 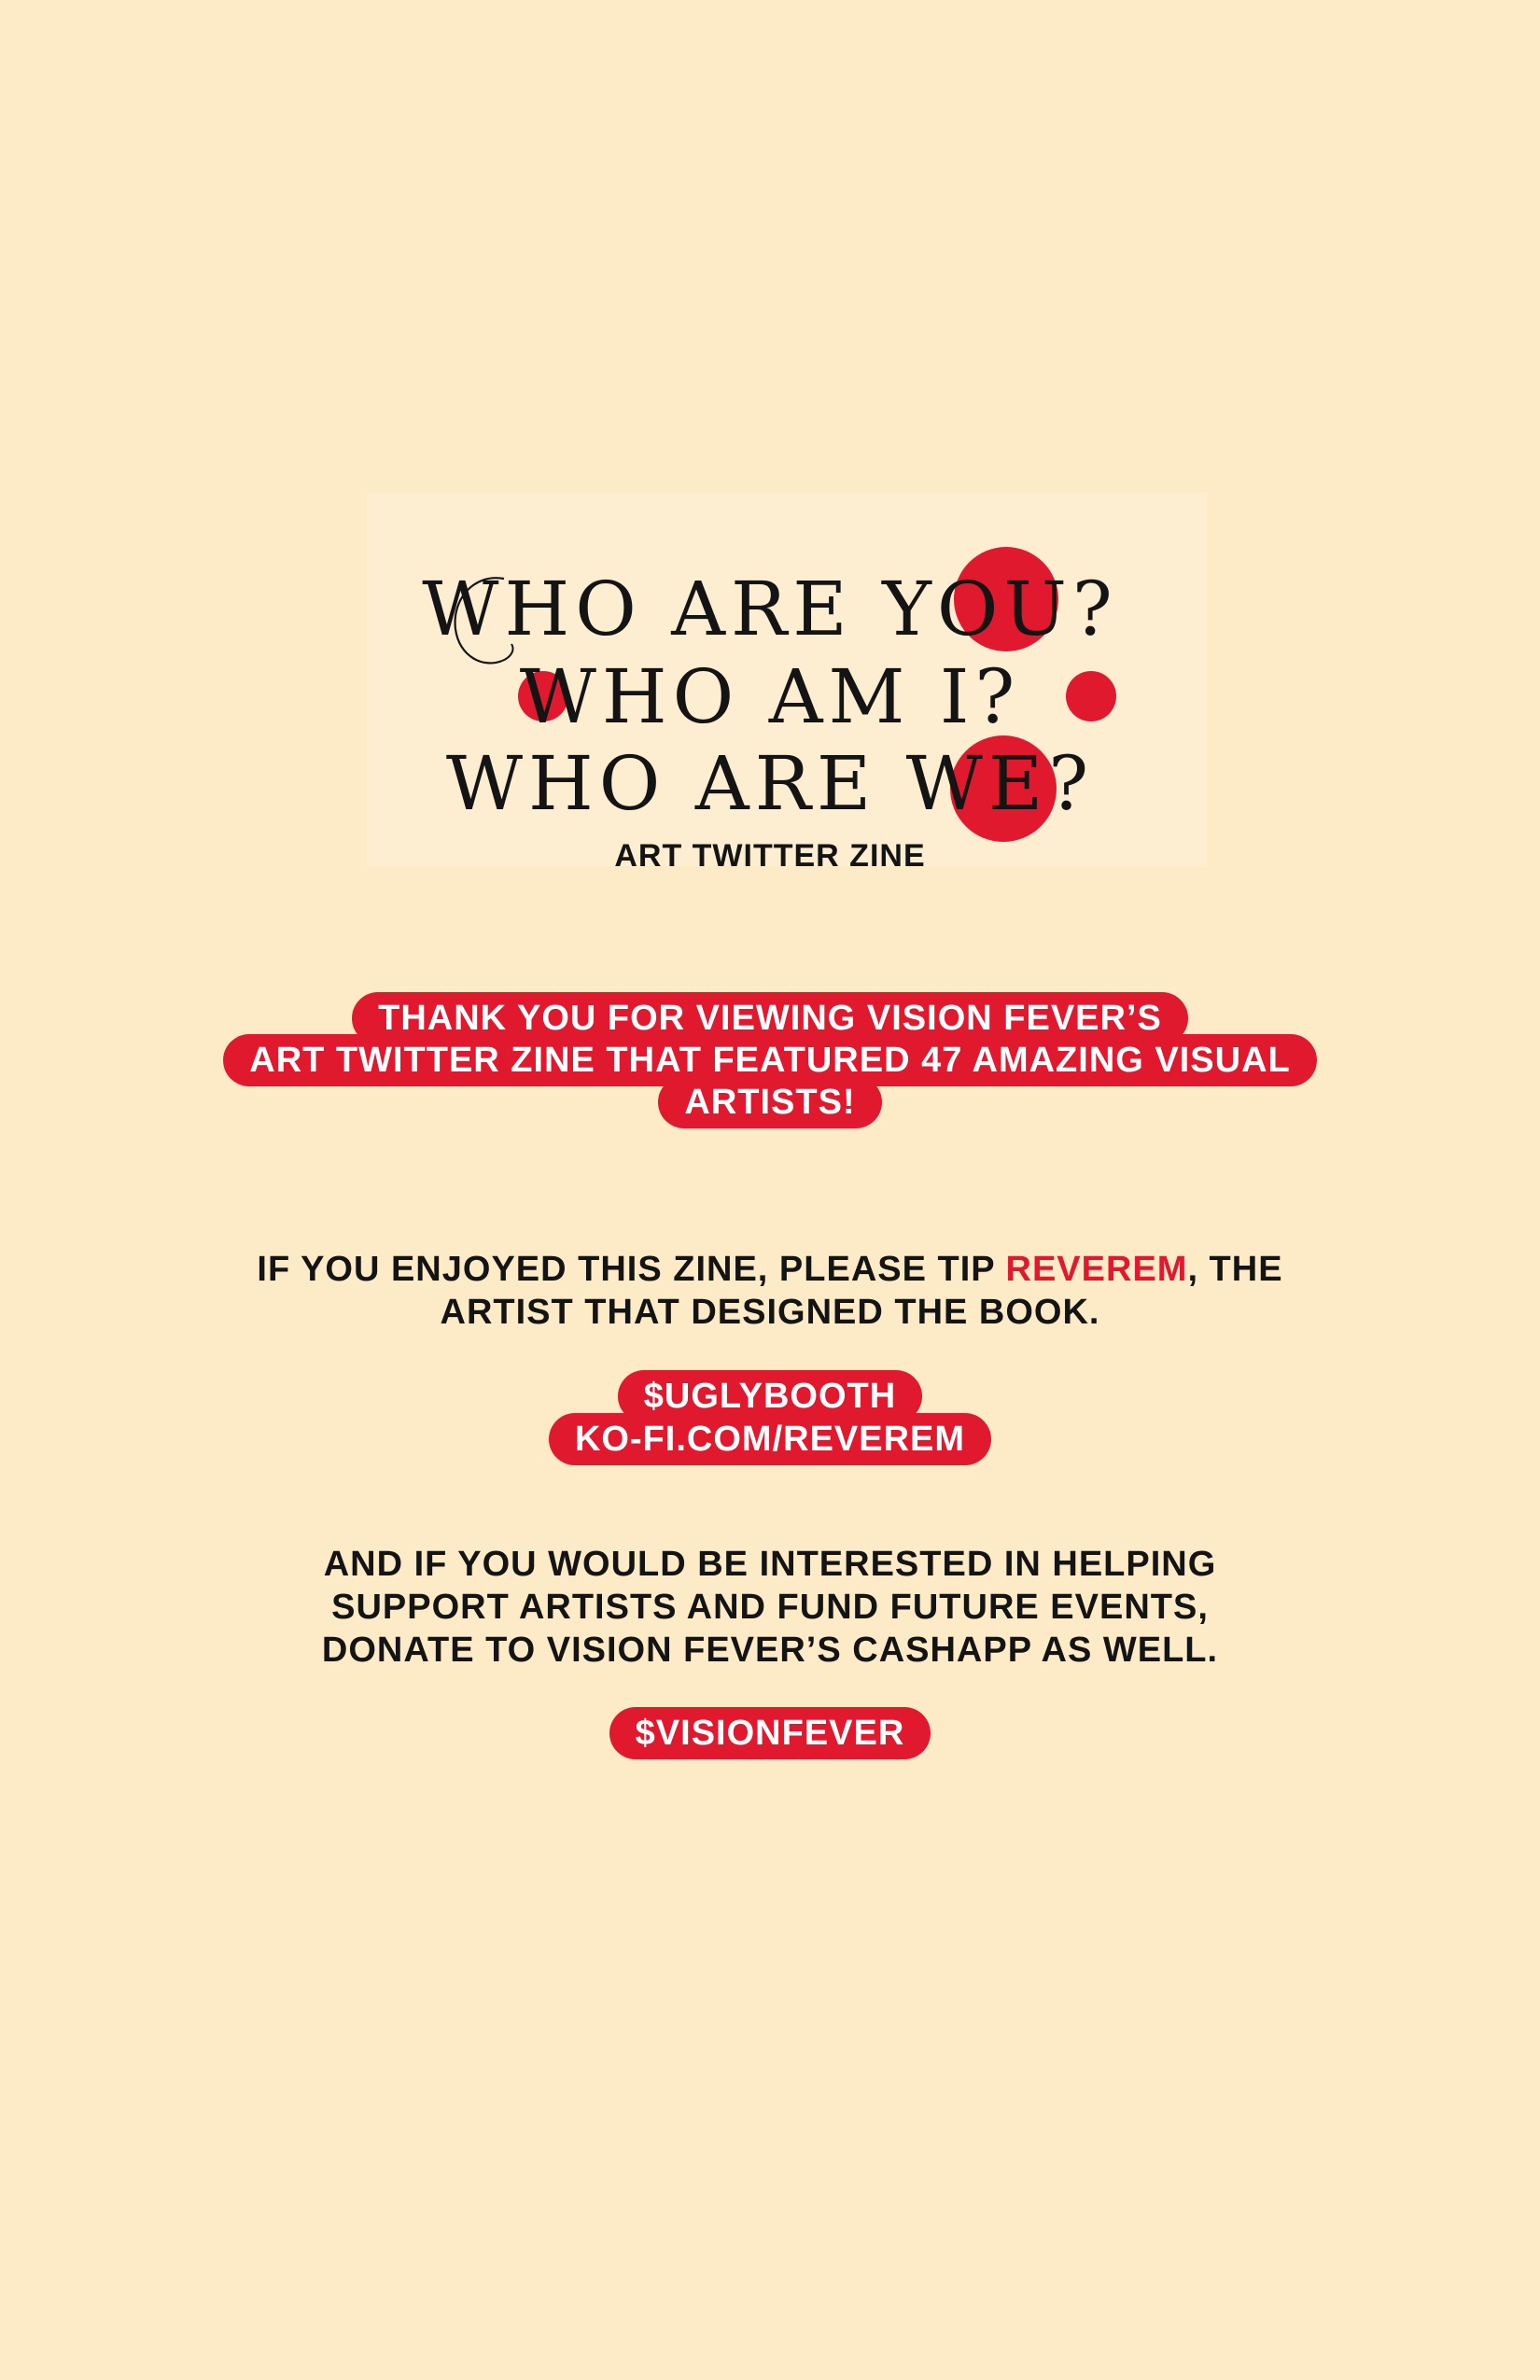 What do you see at coordinates (770, 1312) in the screenshot?
I see `tip-line-2: ARTIST THAT DESIGNED THE BOOK.` at bounding box center [770, 1312].